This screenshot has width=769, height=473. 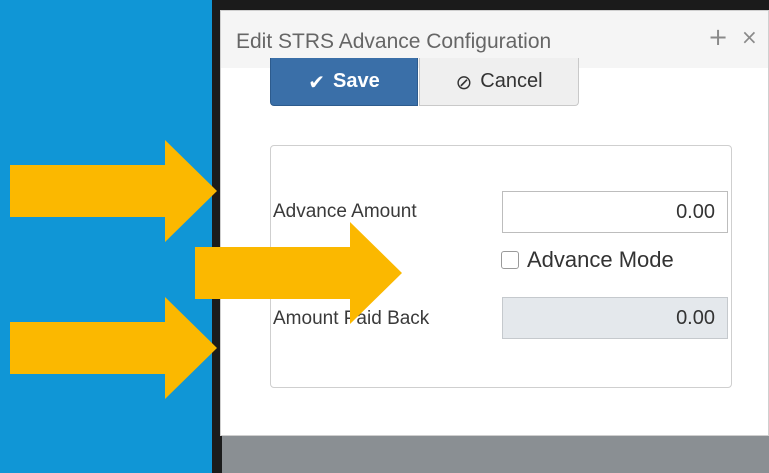 What do you see at coordinates (511, 81) in the screenshot?
I see `cancel-label: Cancel` at bounding box center [511, 81].